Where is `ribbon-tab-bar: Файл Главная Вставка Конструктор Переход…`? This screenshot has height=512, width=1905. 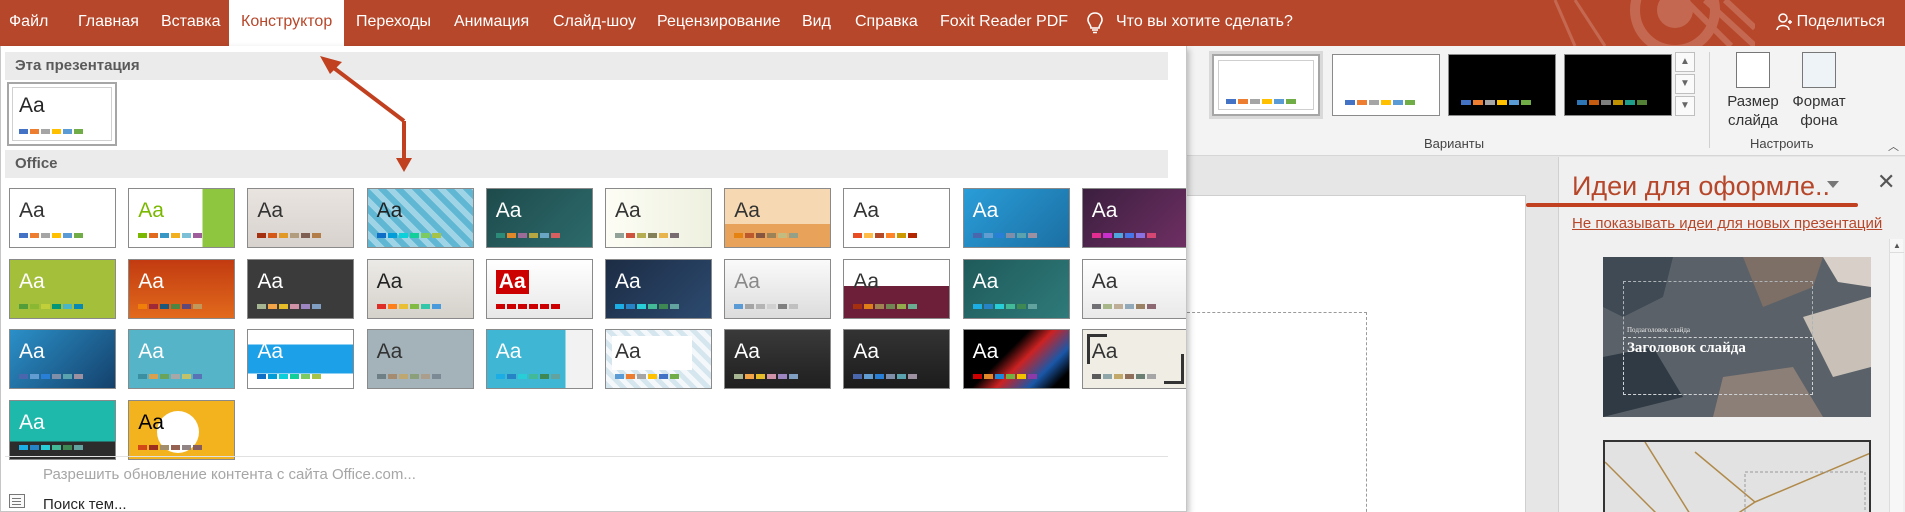
ribbon-tab-bar: Файл Главная Вставка Конструктор Переход… is located at coordinates (952, 23).